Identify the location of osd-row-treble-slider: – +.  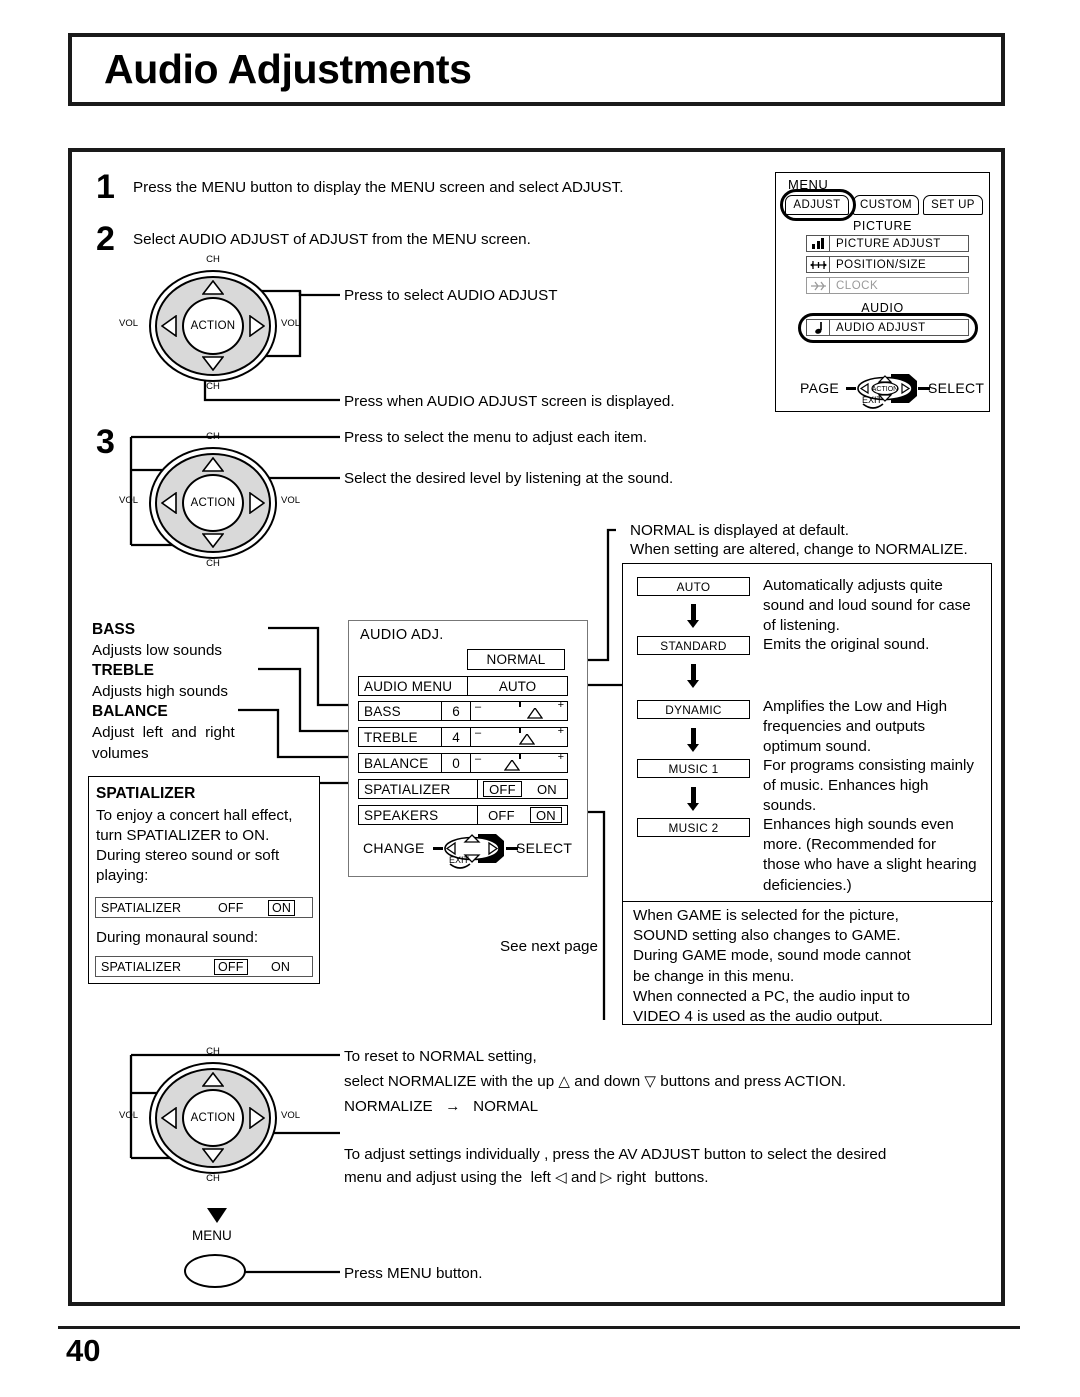
(519, 735).